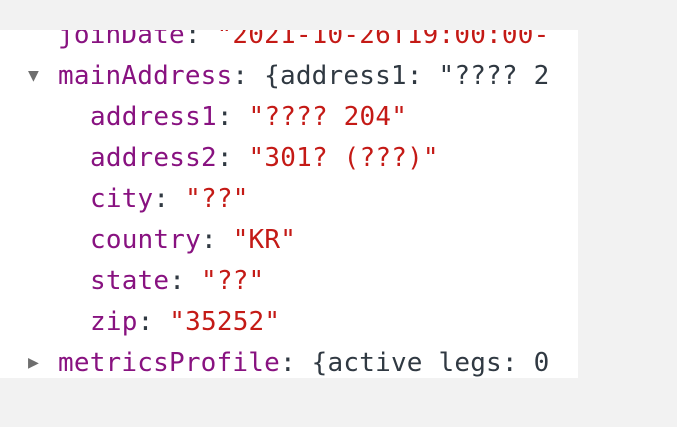  I want to click on triangle-down-icon: ▼, so click(43, 76).